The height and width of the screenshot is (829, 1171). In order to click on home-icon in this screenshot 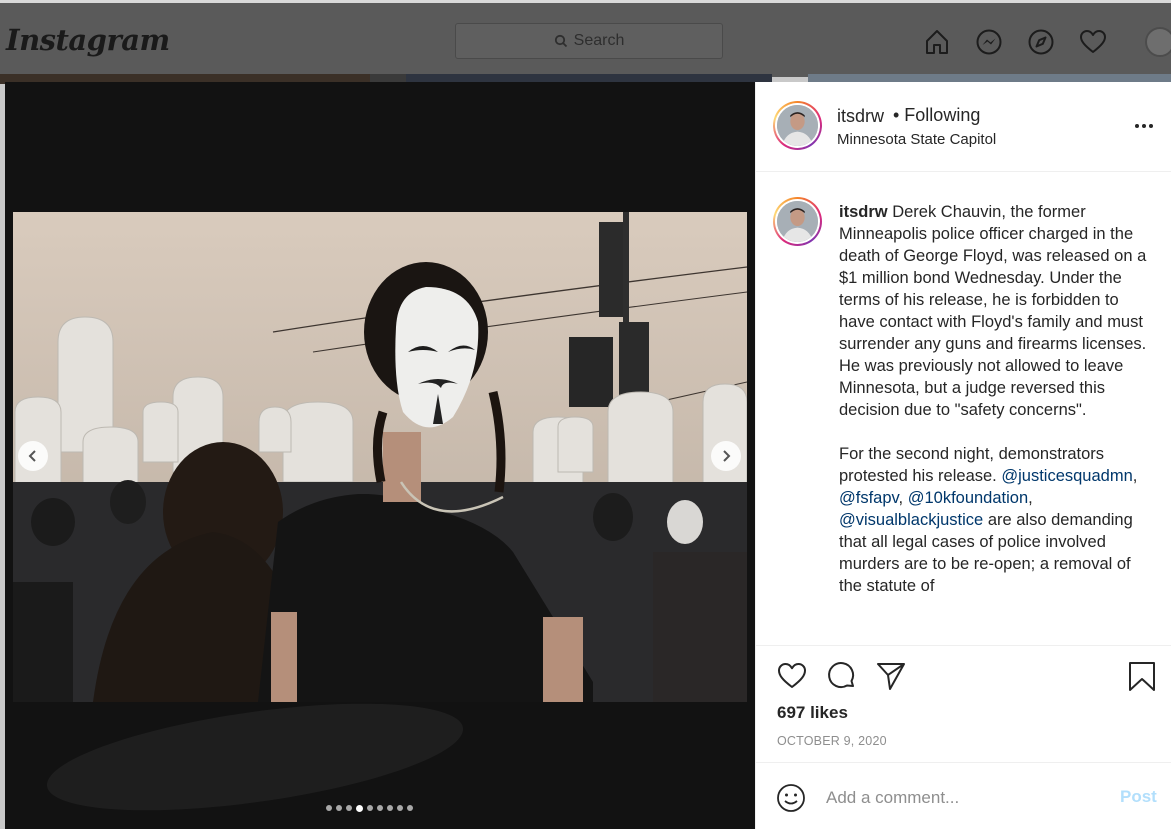, I will do `click(937, 42)`.